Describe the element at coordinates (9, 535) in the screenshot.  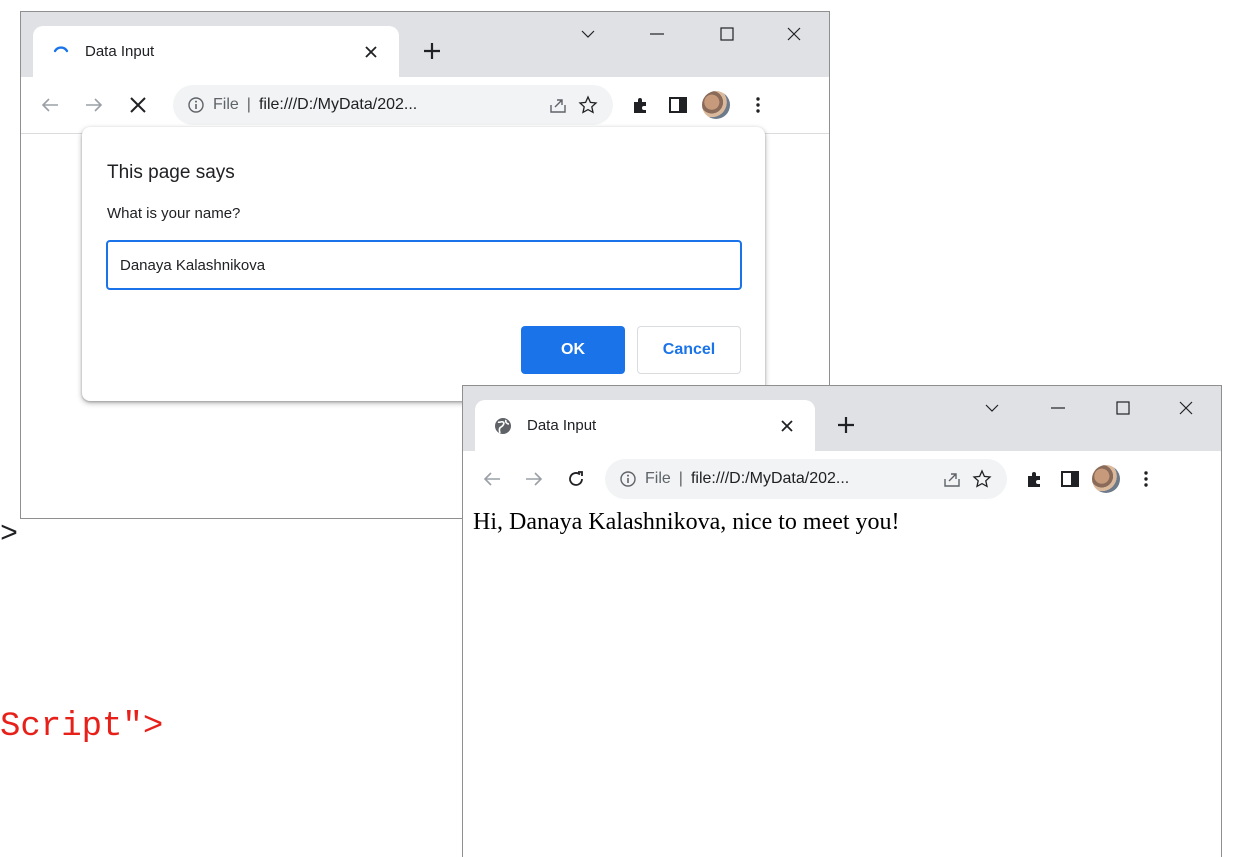
I see `code-fragment-angle: >` at that location.